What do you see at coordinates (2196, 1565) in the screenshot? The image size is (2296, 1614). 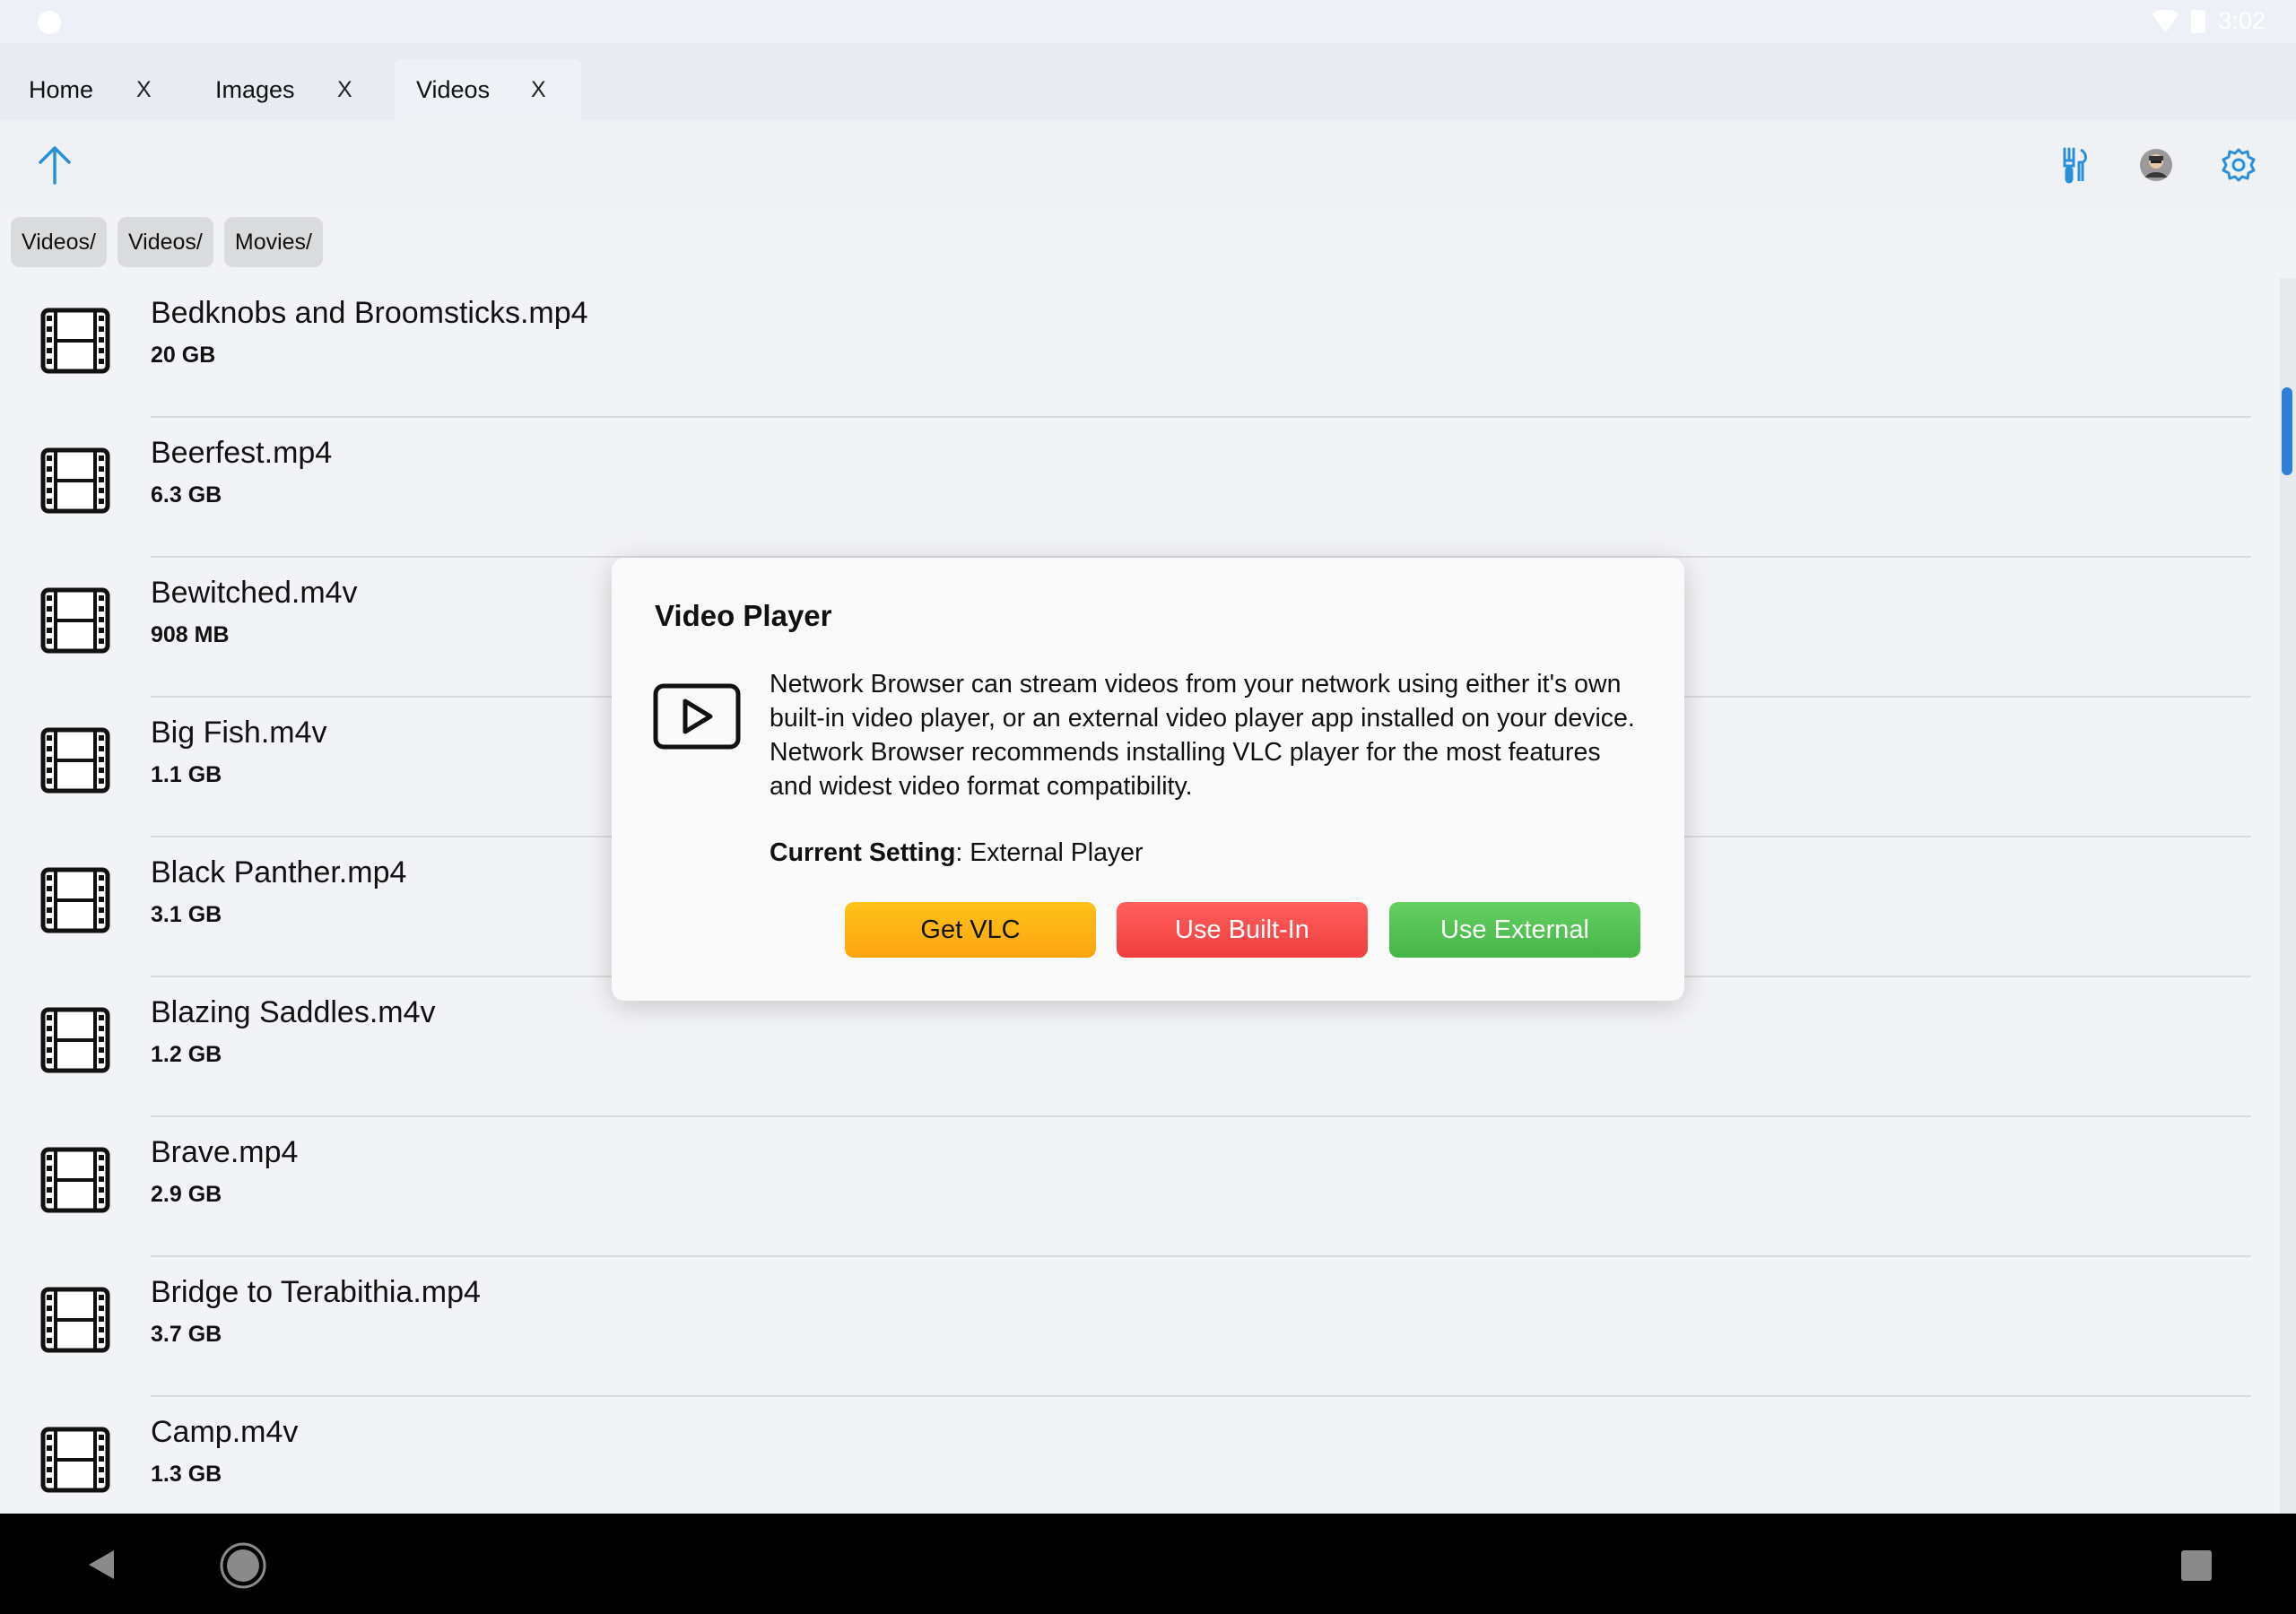 I see `recents-icon` at bounding box center [2196, 1565].